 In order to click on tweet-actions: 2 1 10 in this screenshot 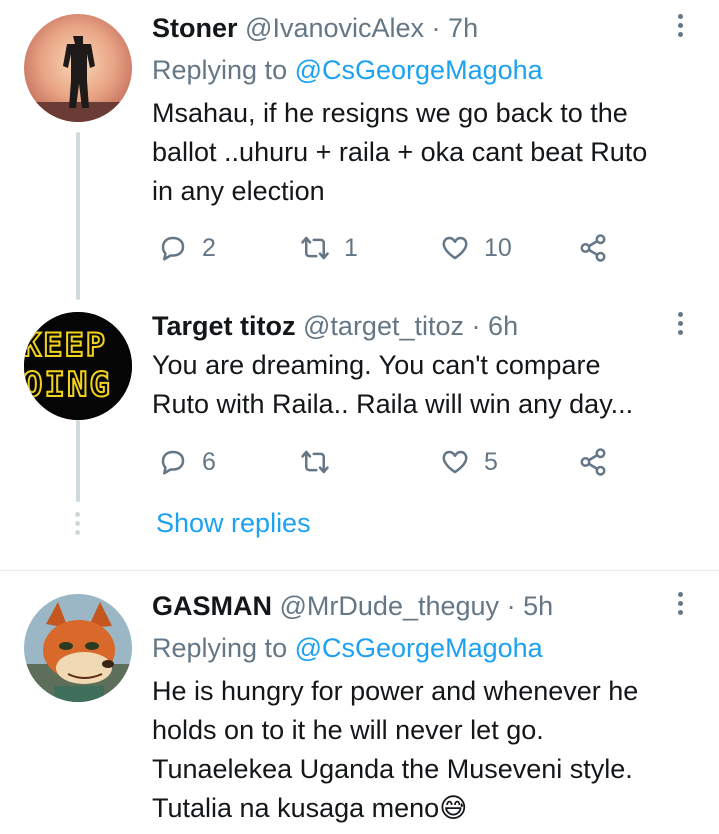, I will do `click(402, 248)`.